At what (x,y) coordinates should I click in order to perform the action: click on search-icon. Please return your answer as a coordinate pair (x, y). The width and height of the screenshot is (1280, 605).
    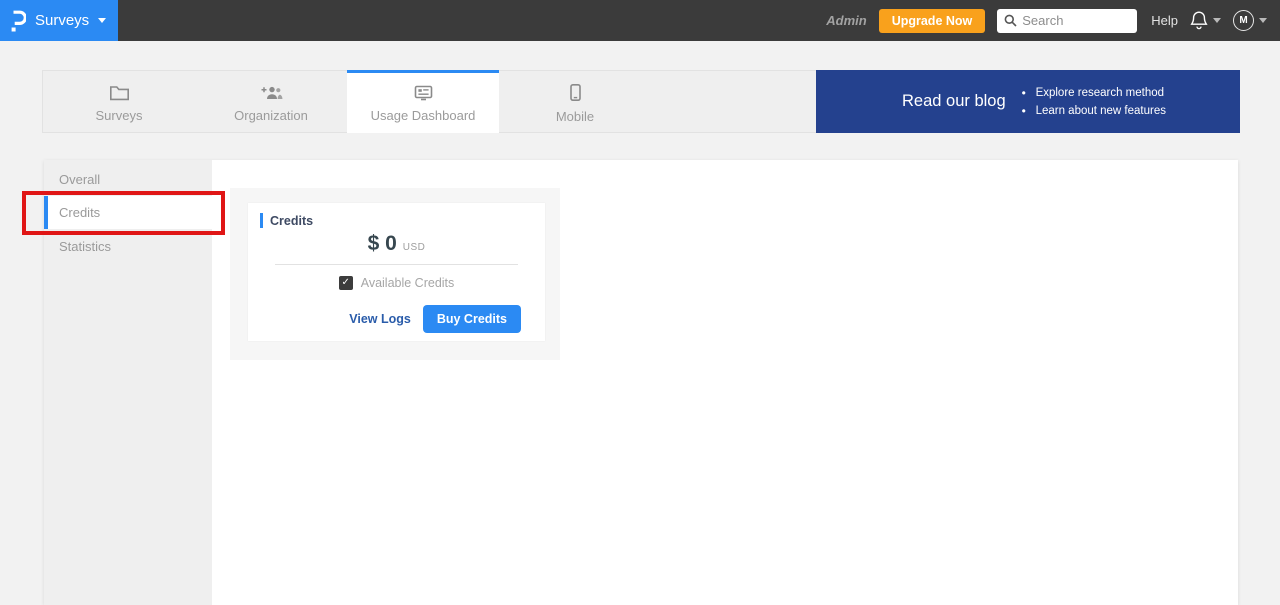
    Looking at the image, I should click on (1010, 20).